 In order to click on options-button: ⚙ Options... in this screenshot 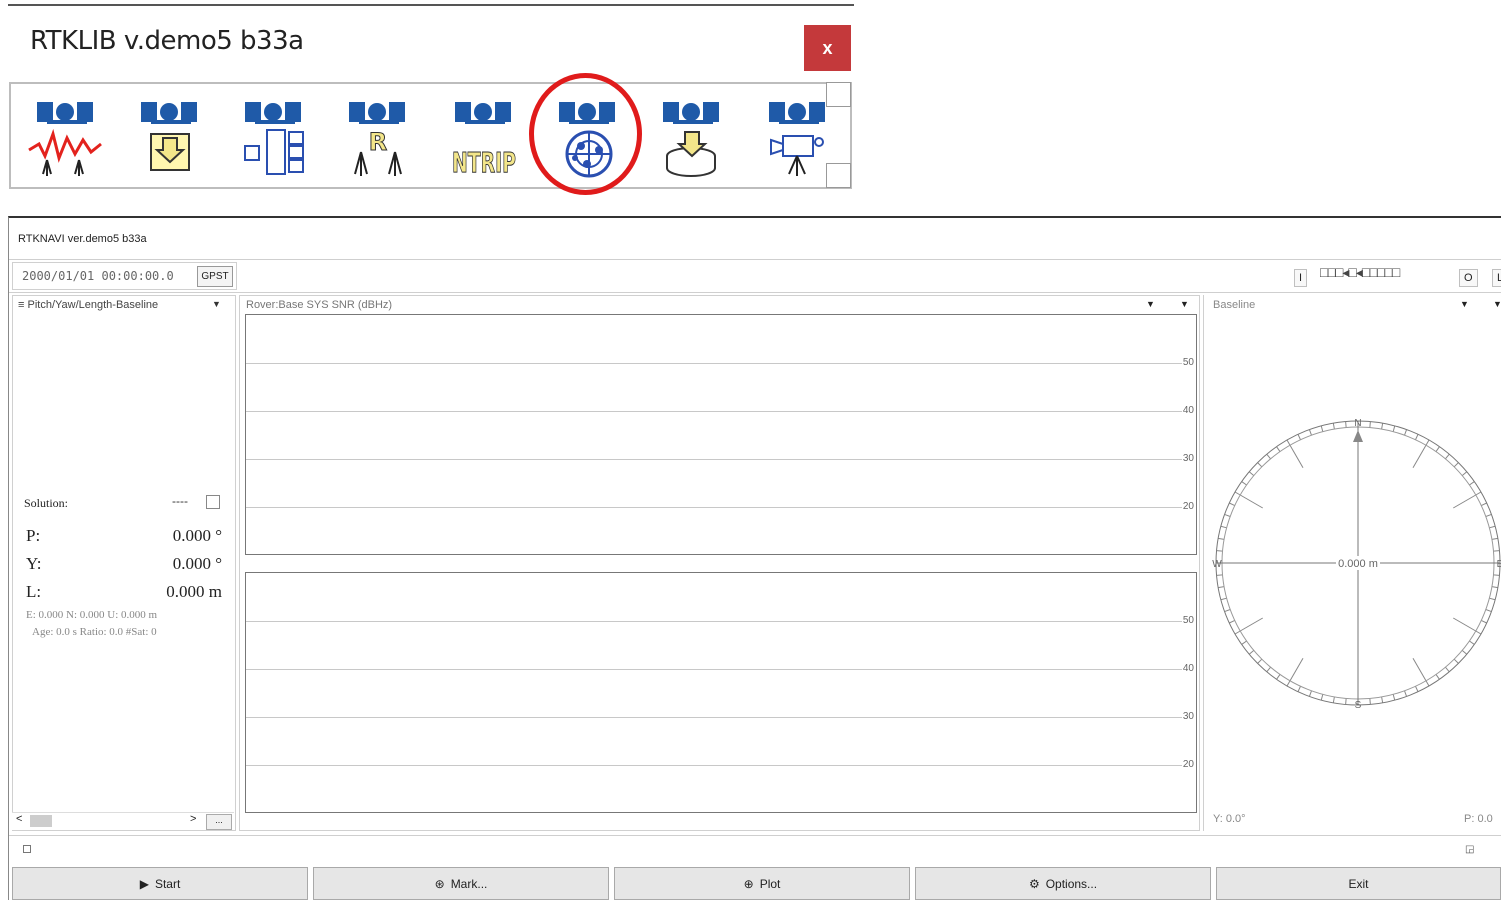, I will do `click(1063, 883)`.